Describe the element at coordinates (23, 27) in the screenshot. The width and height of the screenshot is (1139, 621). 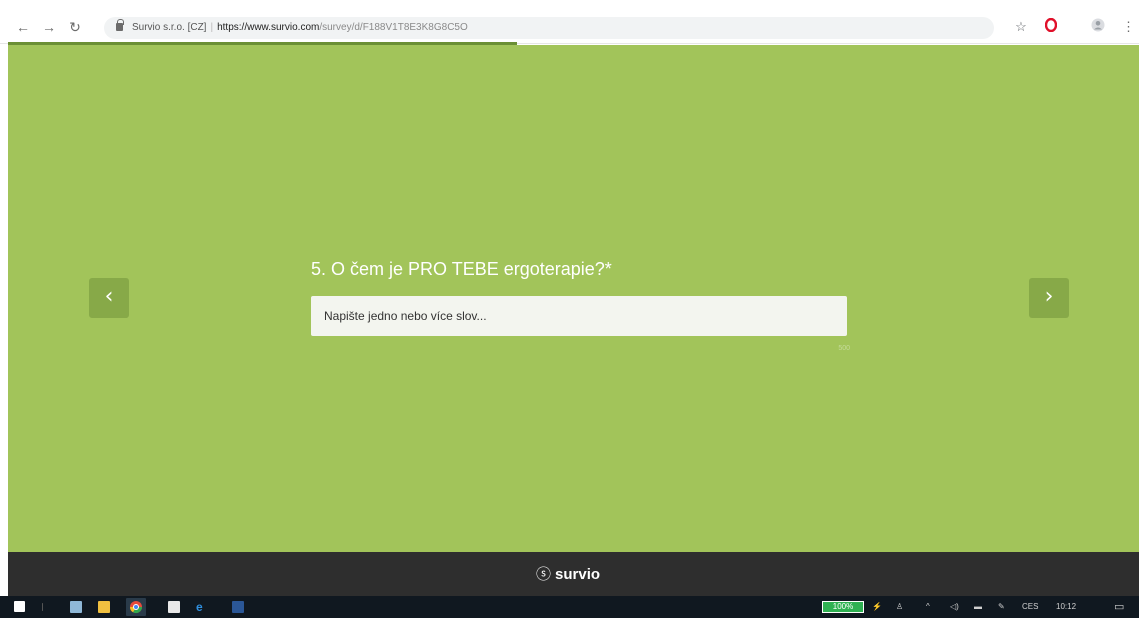
I see `back-arrow-icon: ←` at that location.